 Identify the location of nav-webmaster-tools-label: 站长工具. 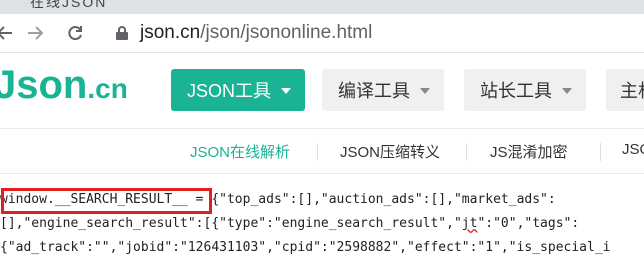
(516, 91).